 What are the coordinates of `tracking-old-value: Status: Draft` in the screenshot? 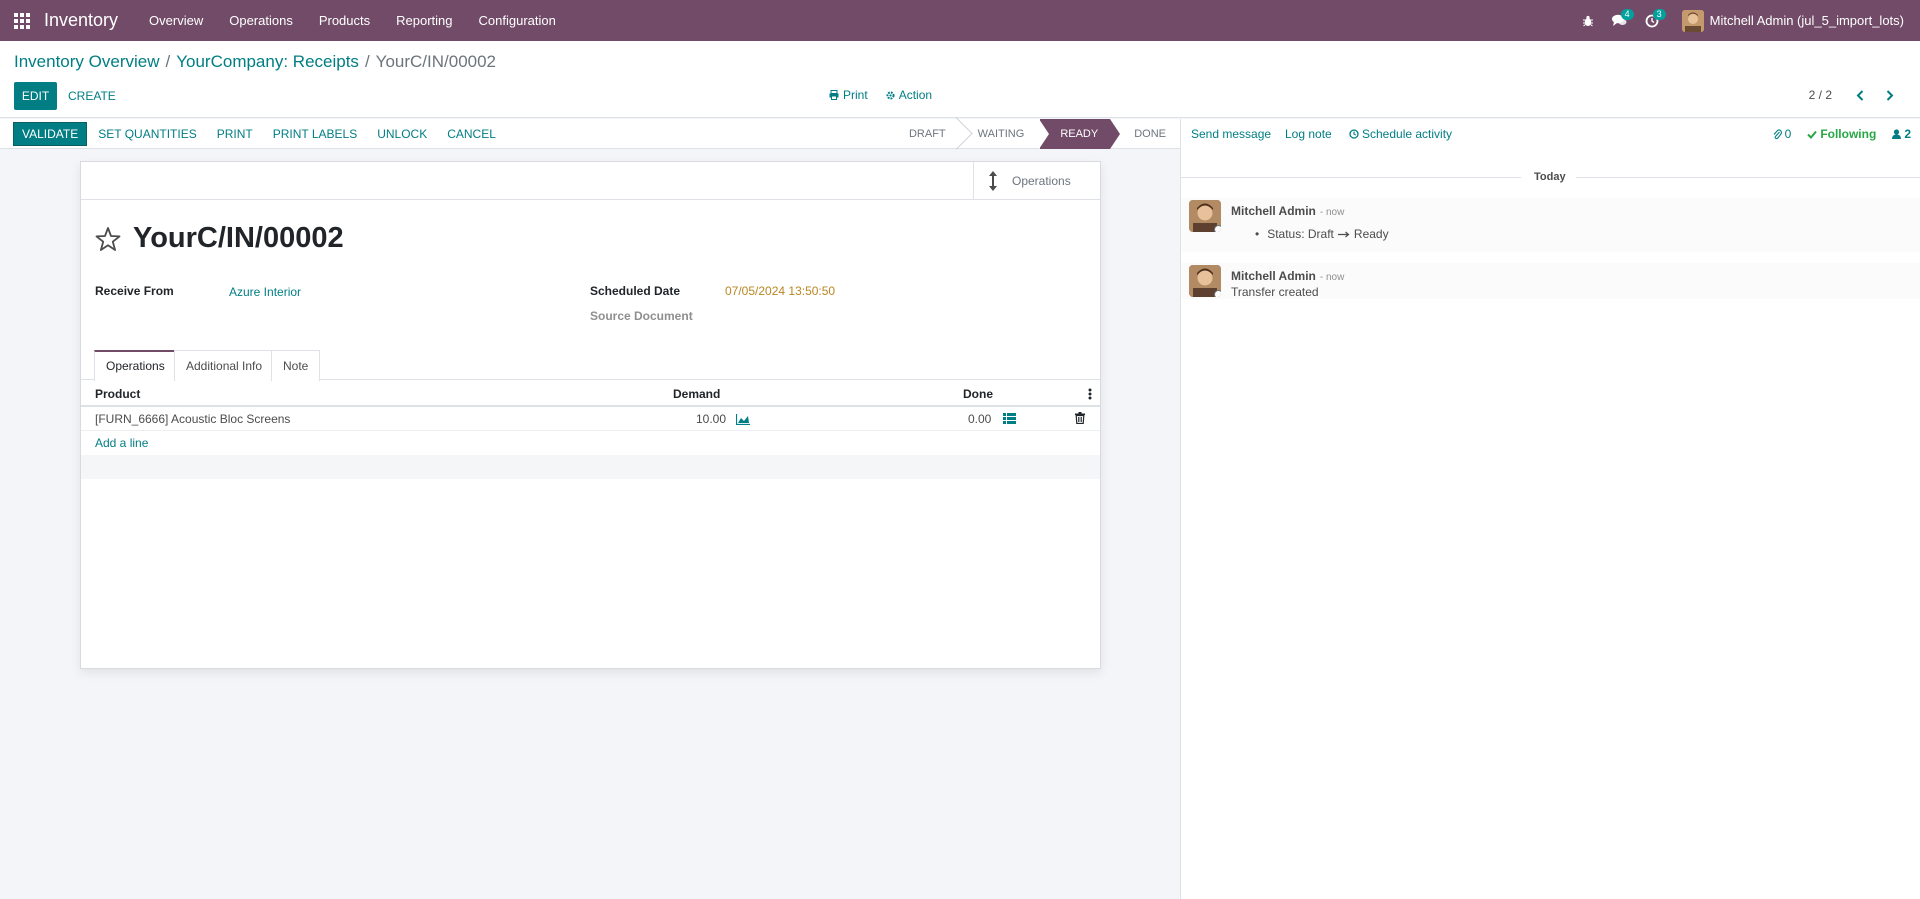 It's located at (1300, 234).